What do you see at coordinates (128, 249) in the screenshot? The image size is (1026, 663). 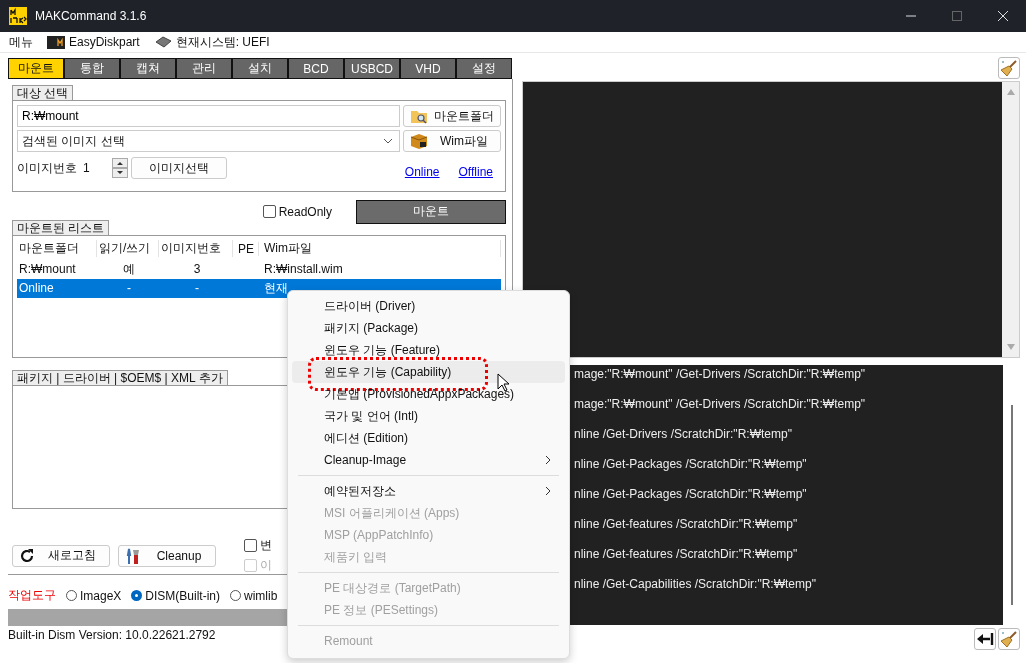 I see `column-header: 읽기/쓰기` at bounding box center [128, 249].